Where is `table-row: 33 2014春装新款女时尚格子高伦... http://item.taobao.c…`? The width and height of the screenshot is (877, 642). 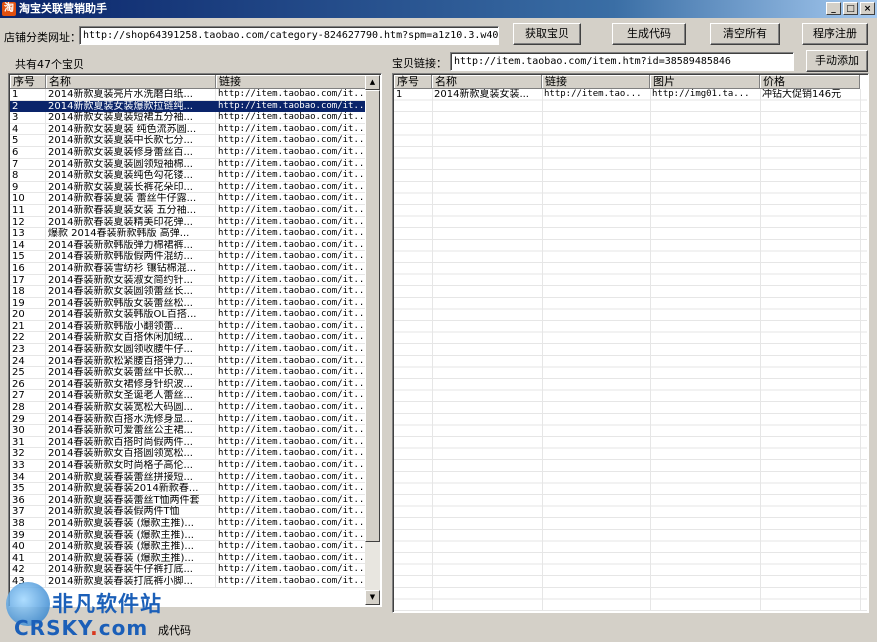
table-row: 33 2014春装新款女时尚格子高伦... http://item.taobao.c… is located at coordinates (188, 466).